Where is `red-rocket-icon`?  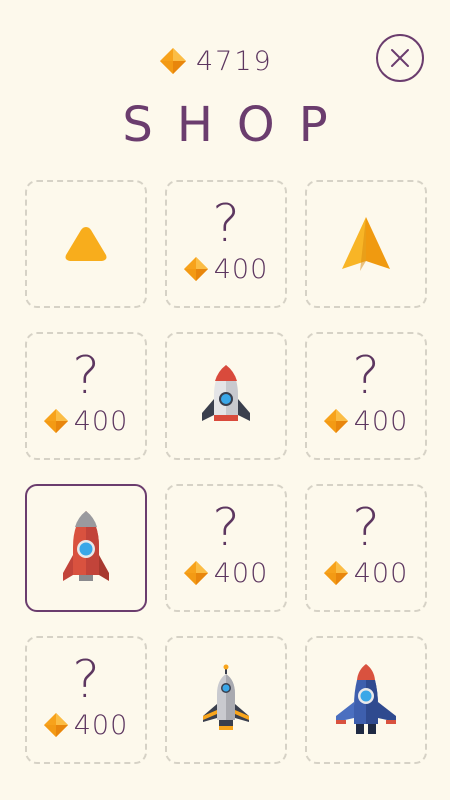
red-rocket-icon is located at coordinates (86, 548).